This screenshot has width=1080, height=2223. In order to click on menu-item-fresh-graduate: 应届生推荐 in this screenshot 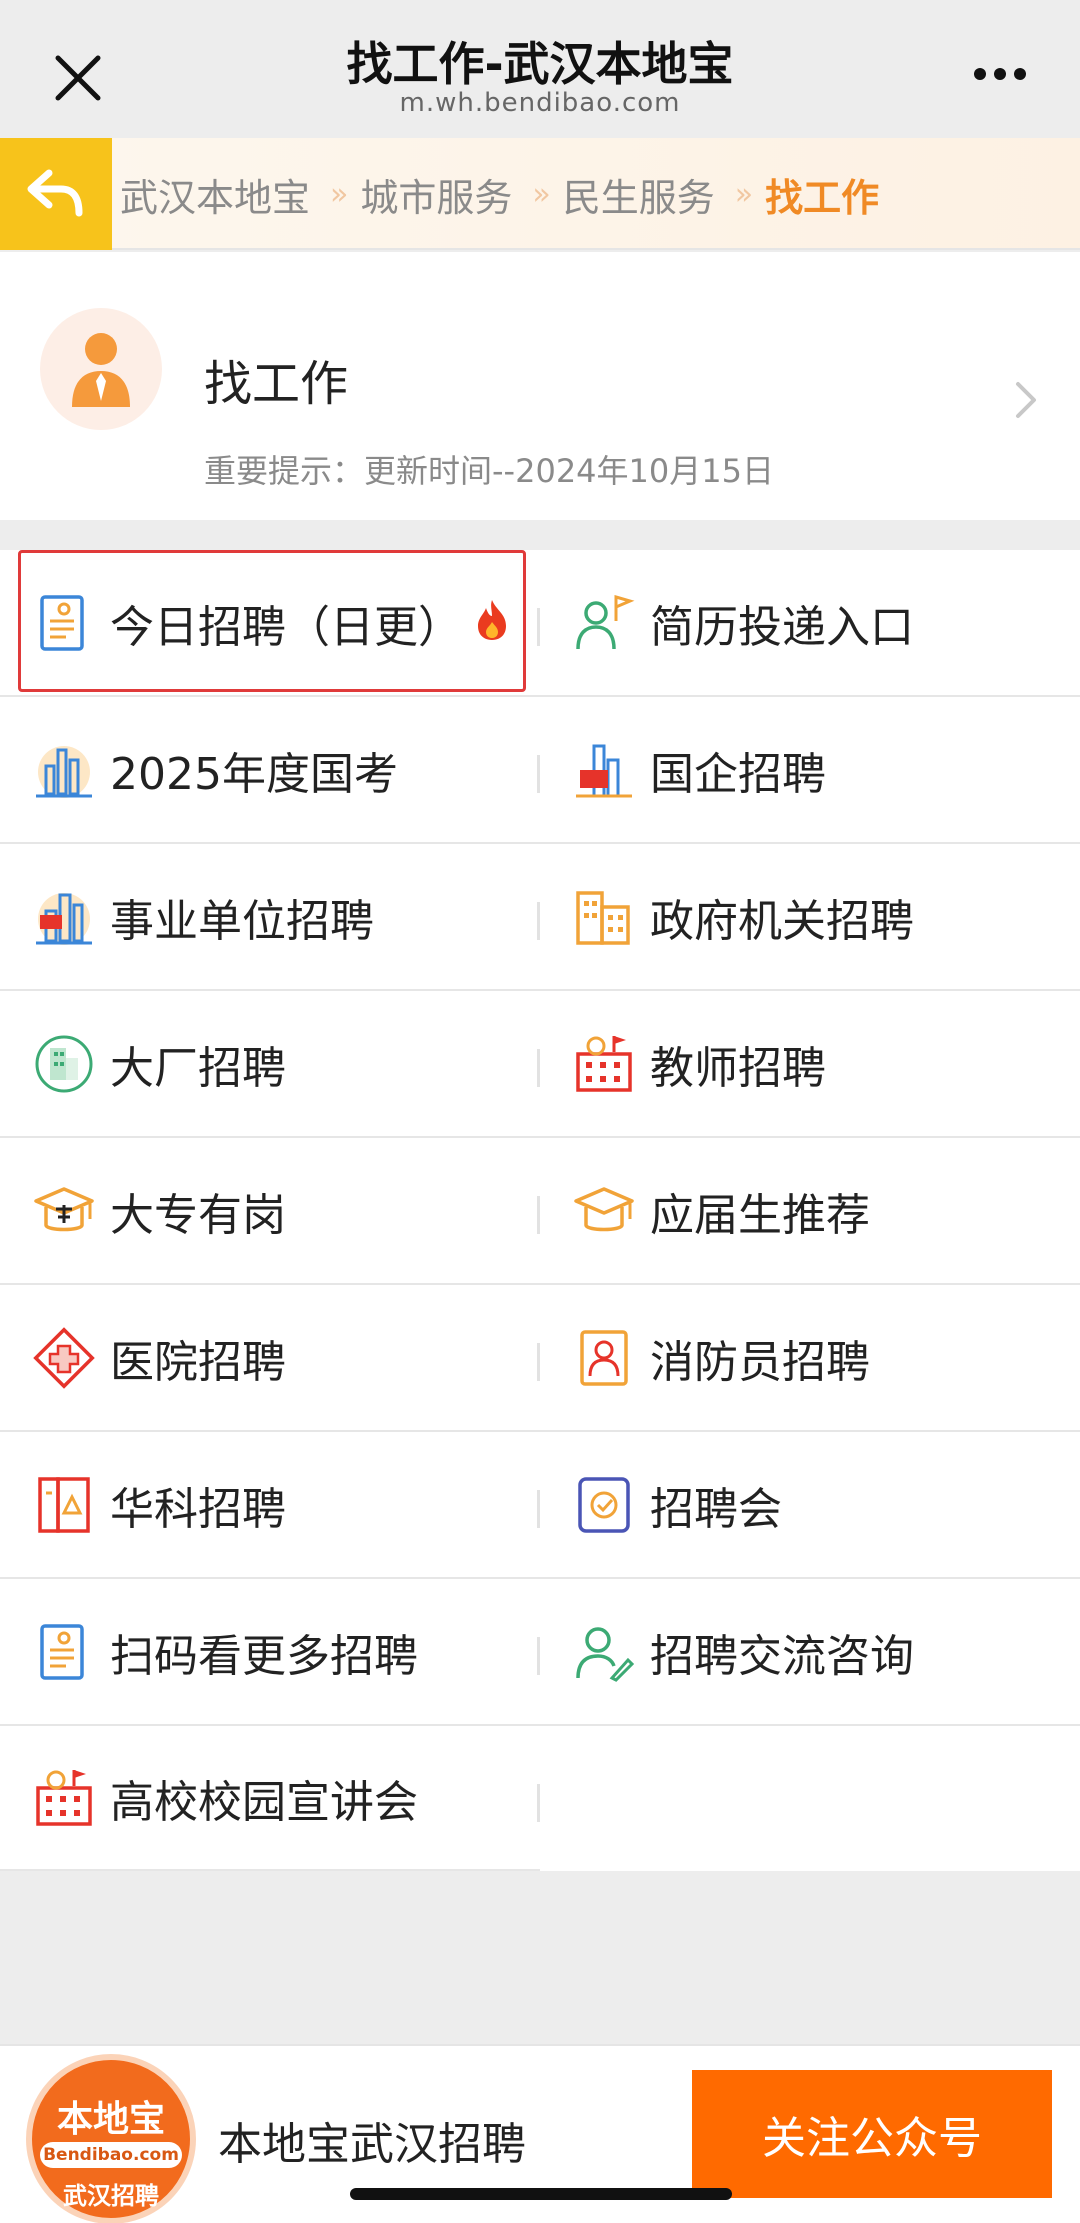, I will do `click(810, 1210)`.